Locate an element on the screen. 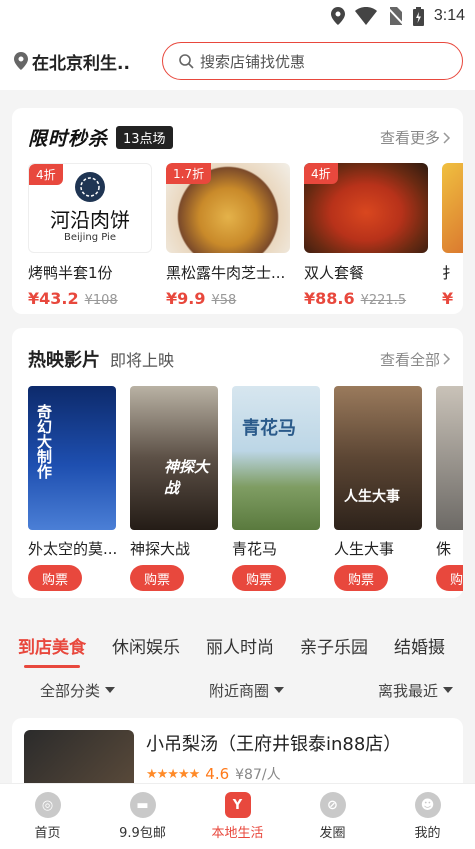  home-icon: ◎ is located at coordinates (47, 805).